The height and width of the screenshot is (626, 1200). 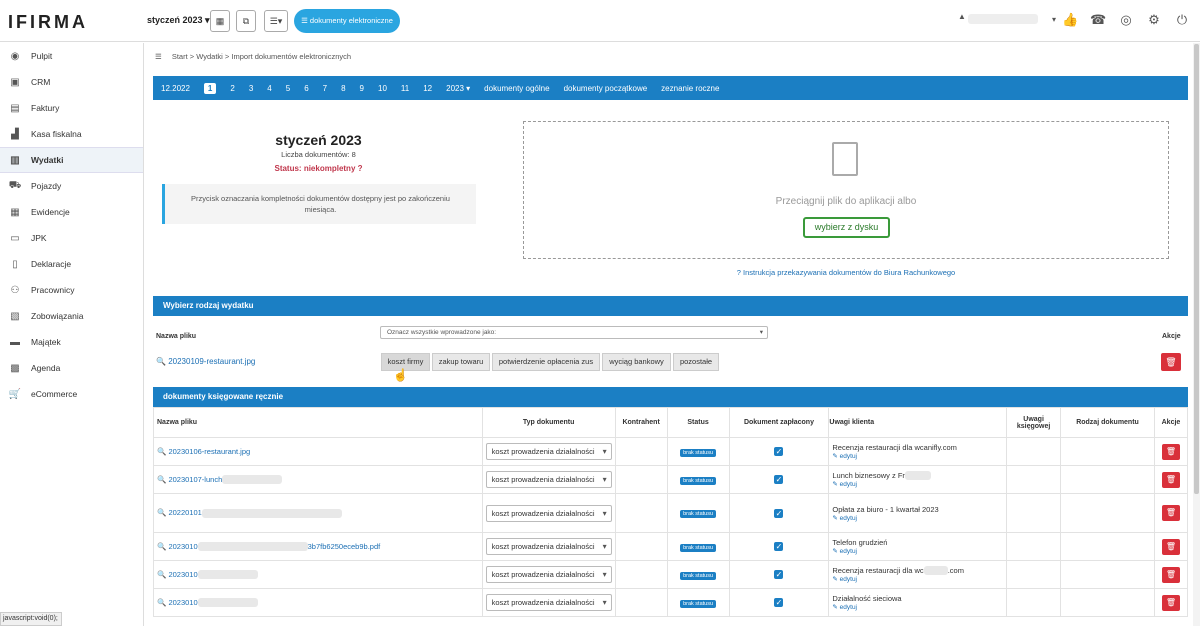 I want to click on power-icon: ⏻, so click(x=1182, y=20).